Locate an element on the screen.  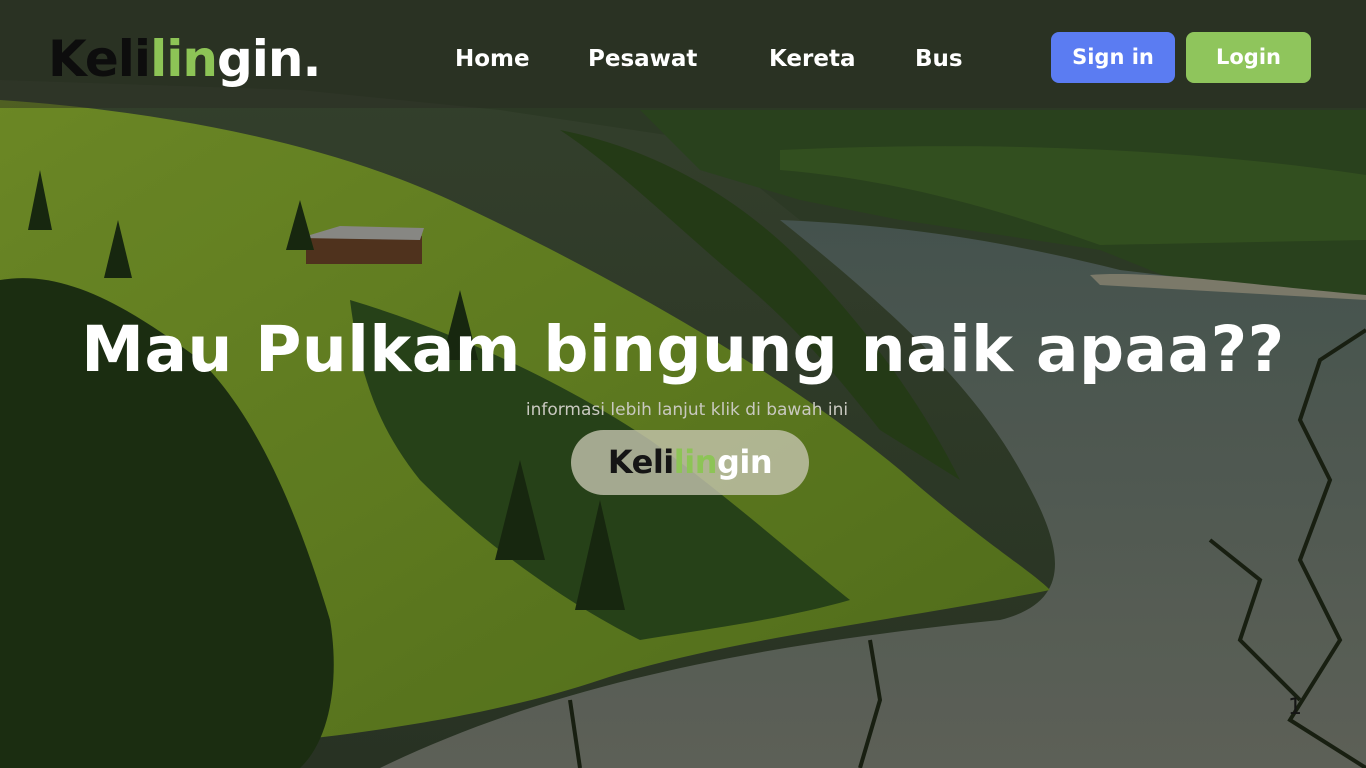
hero-headline: Mau Pulkam bingung naik apaa?? is located at coordinates (683, 349).